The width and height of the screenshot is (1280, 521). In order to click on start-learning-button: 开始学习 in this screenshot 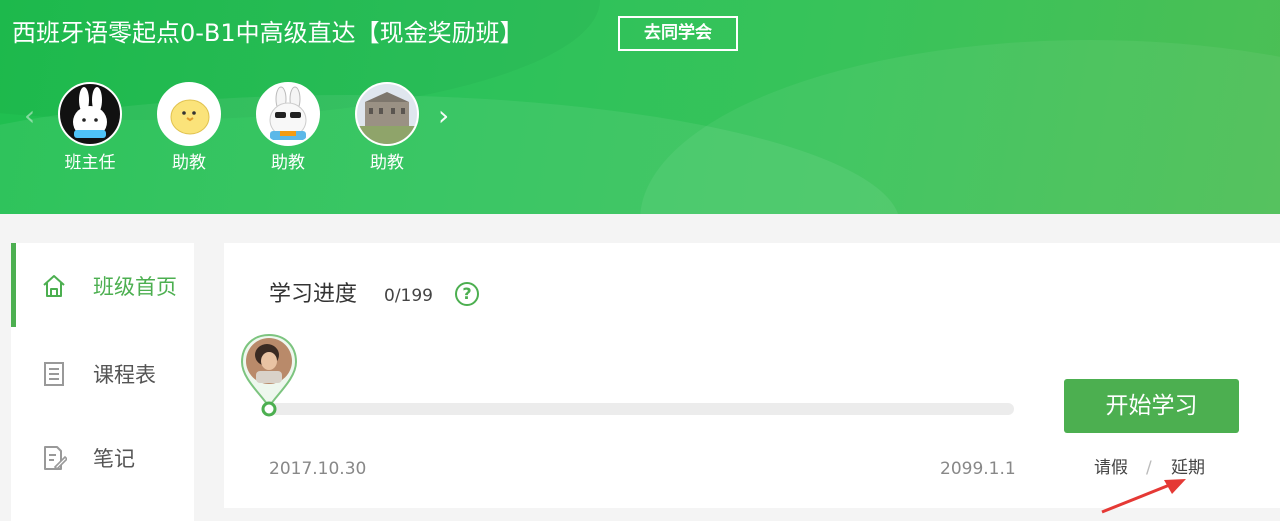, I will do `click(1151, 406)`.